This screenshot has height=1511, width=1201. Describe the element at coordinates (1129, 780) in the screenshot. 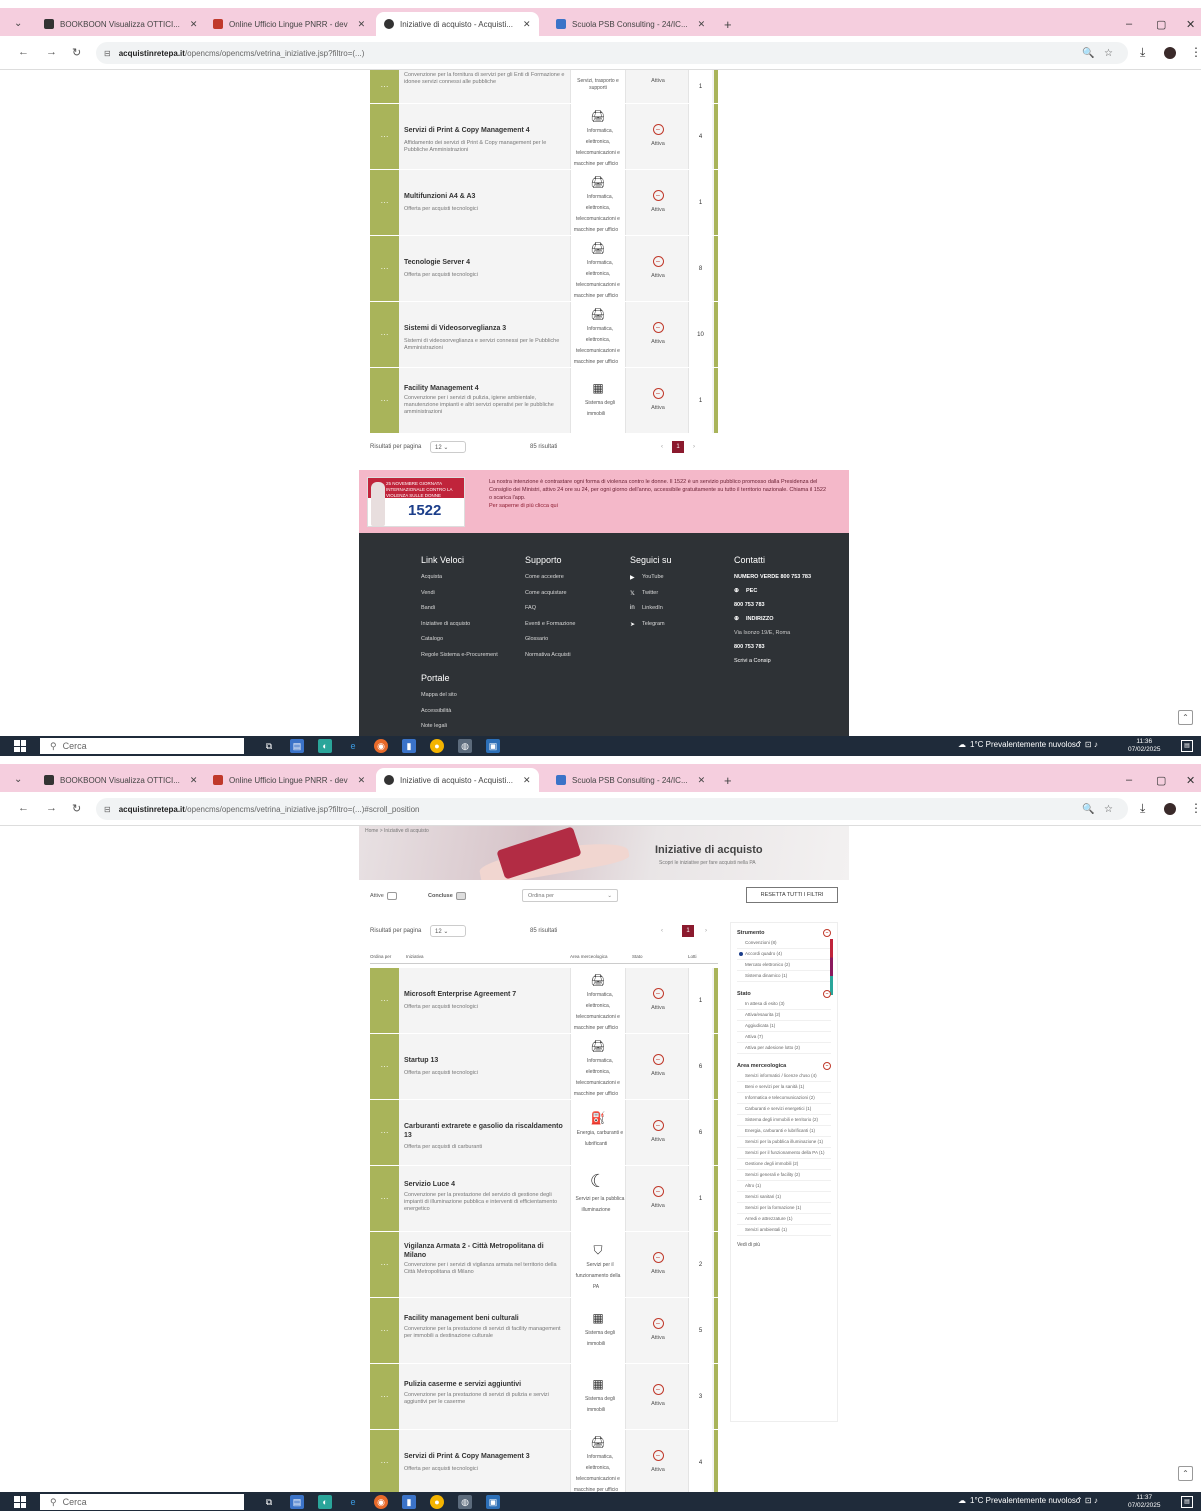

I see `minimize-button: –` at that location.